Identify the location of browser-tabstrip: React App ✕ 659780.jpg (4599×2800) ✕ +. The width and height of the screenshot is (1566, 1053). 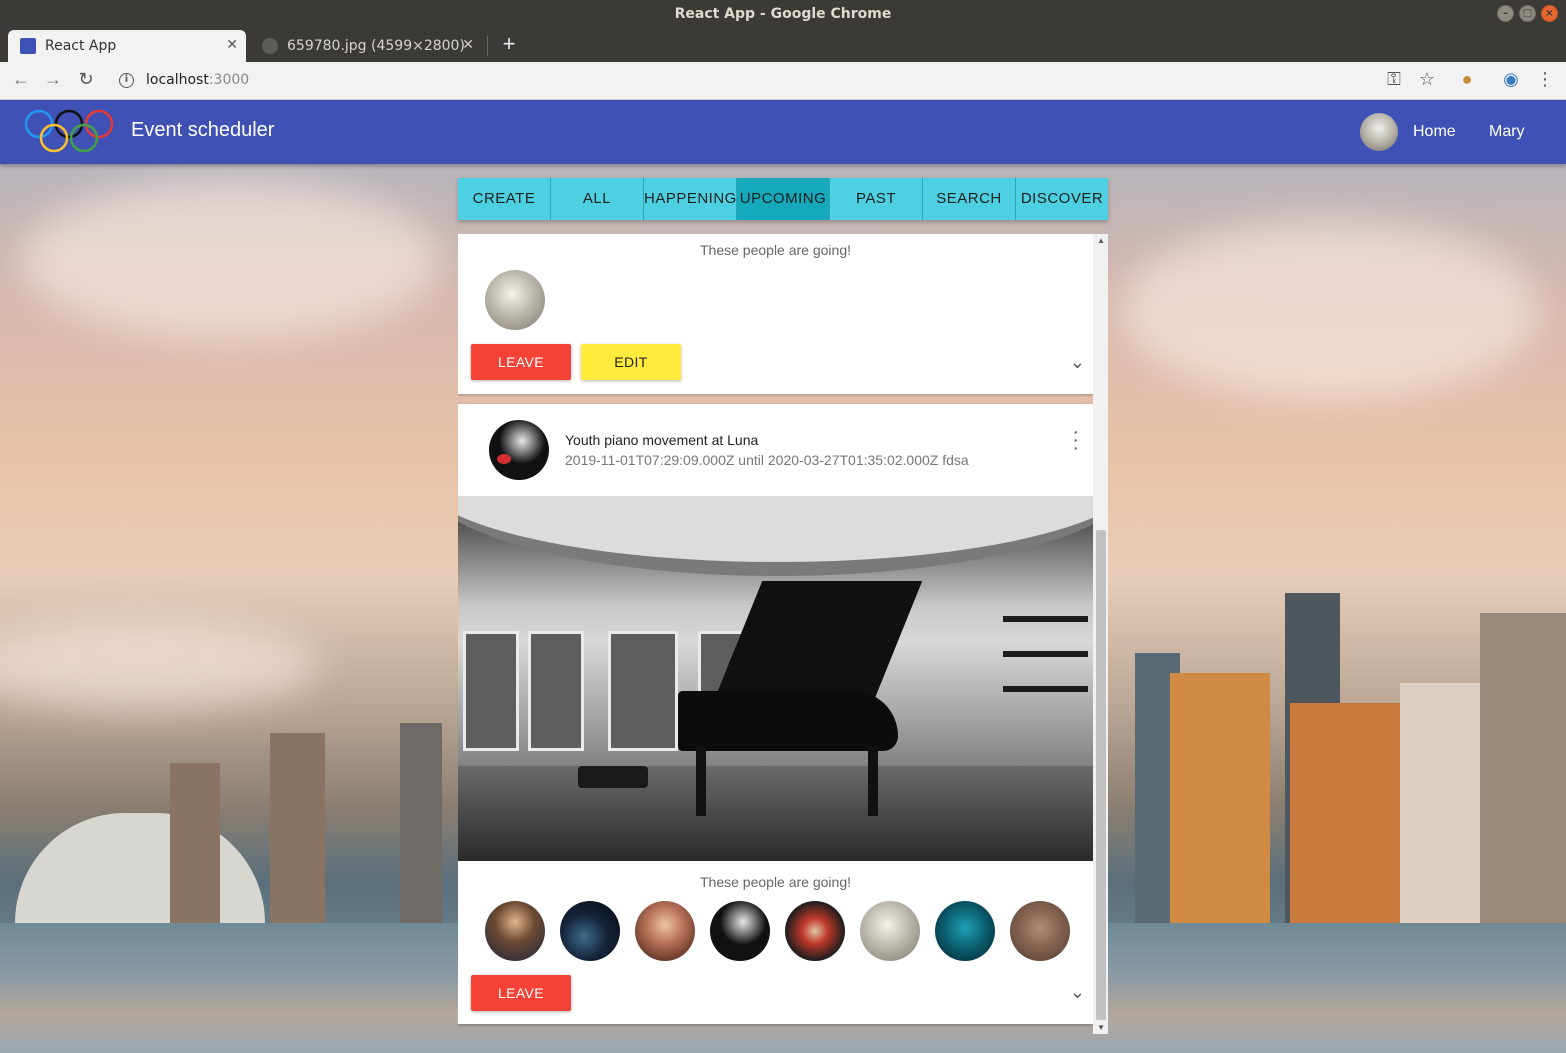
(783, 45).